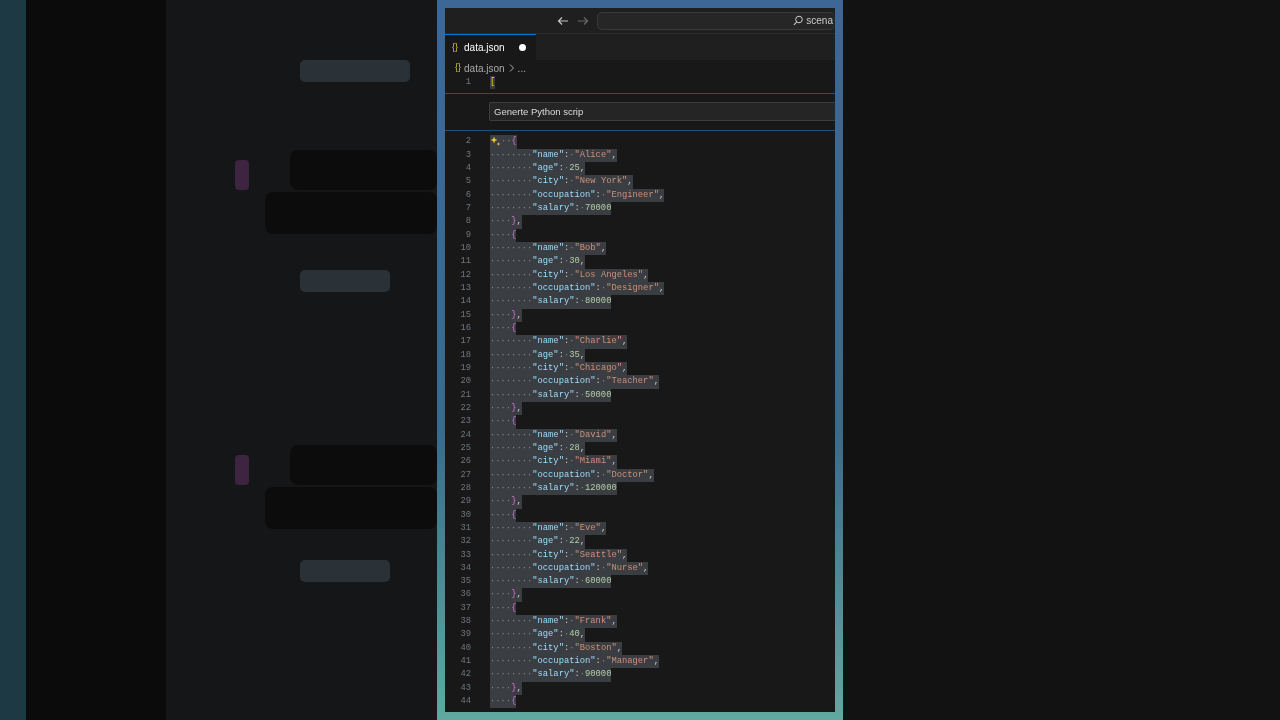 The image size is (1280, 720). I want to click on line-number: 7, so click(467, 208).